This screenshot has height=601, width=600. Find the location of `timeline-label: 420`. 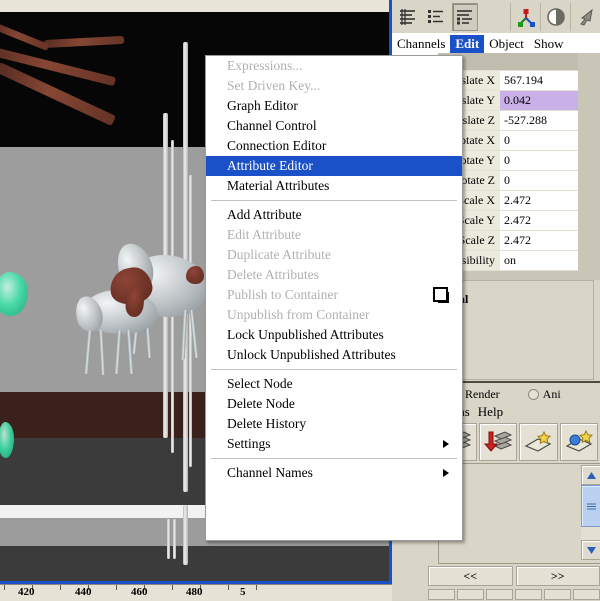

timeline-label: 420 is located at coordinates (26, 592).